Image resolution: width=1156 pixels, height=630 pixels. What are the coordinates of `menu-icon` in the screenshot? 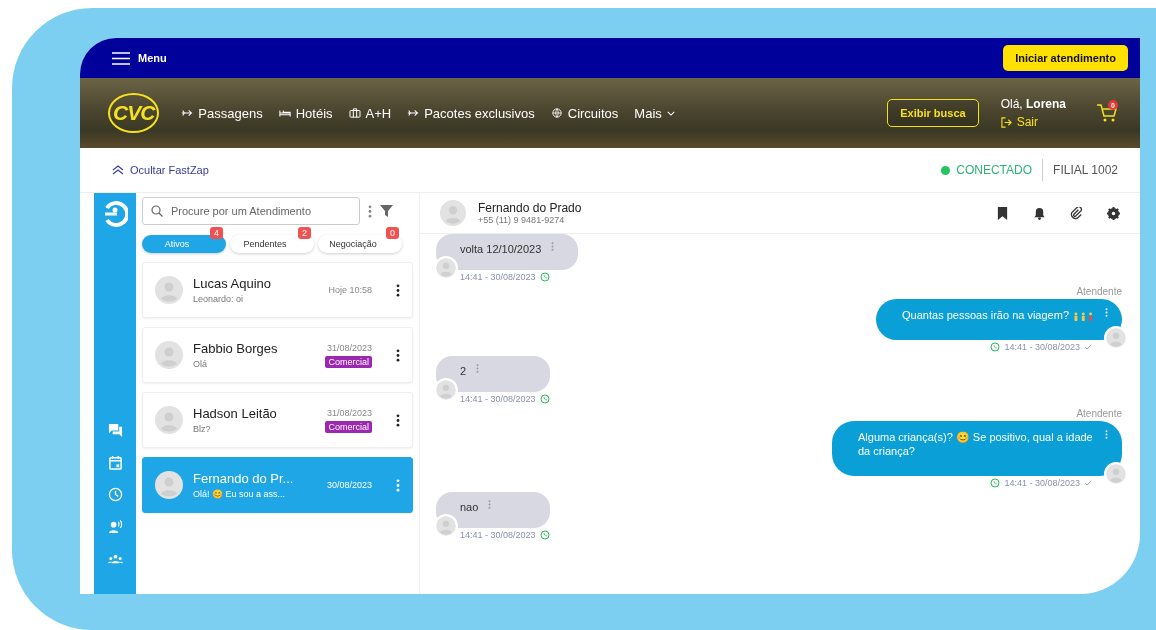 It's located at (121, 58).